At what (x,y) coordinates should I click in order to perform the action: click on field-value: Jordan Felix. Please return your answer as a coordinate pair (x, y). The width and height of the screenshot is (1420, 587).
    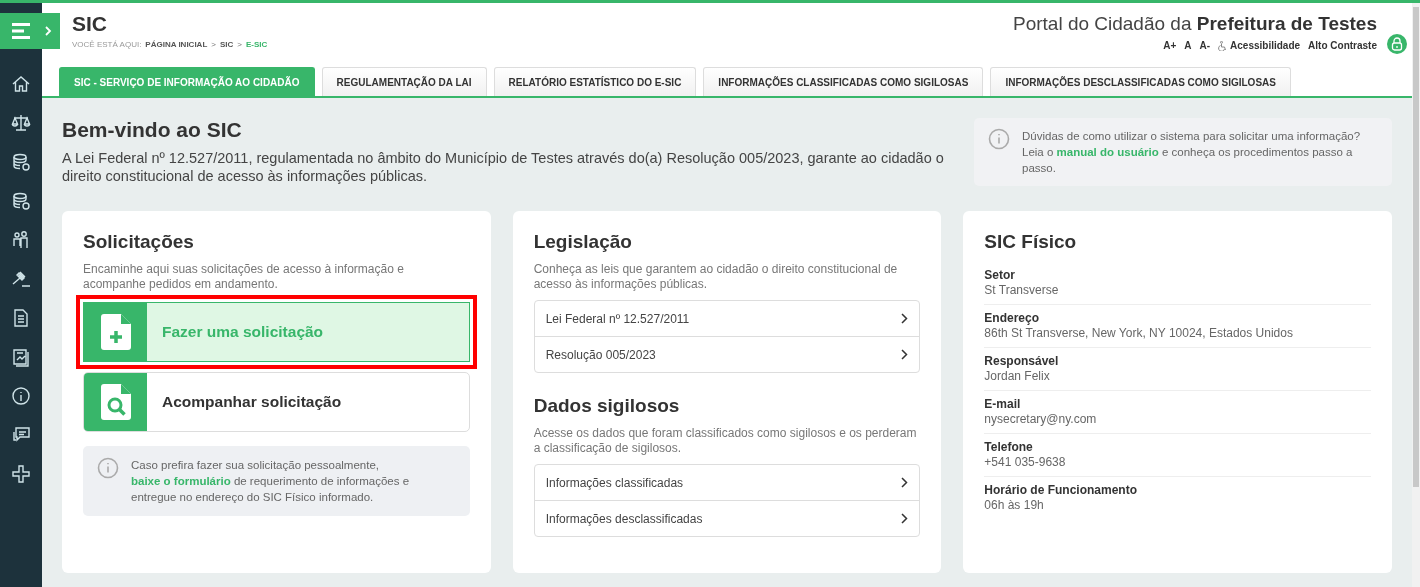
    Looking at the image, I should click on (1017, 376).